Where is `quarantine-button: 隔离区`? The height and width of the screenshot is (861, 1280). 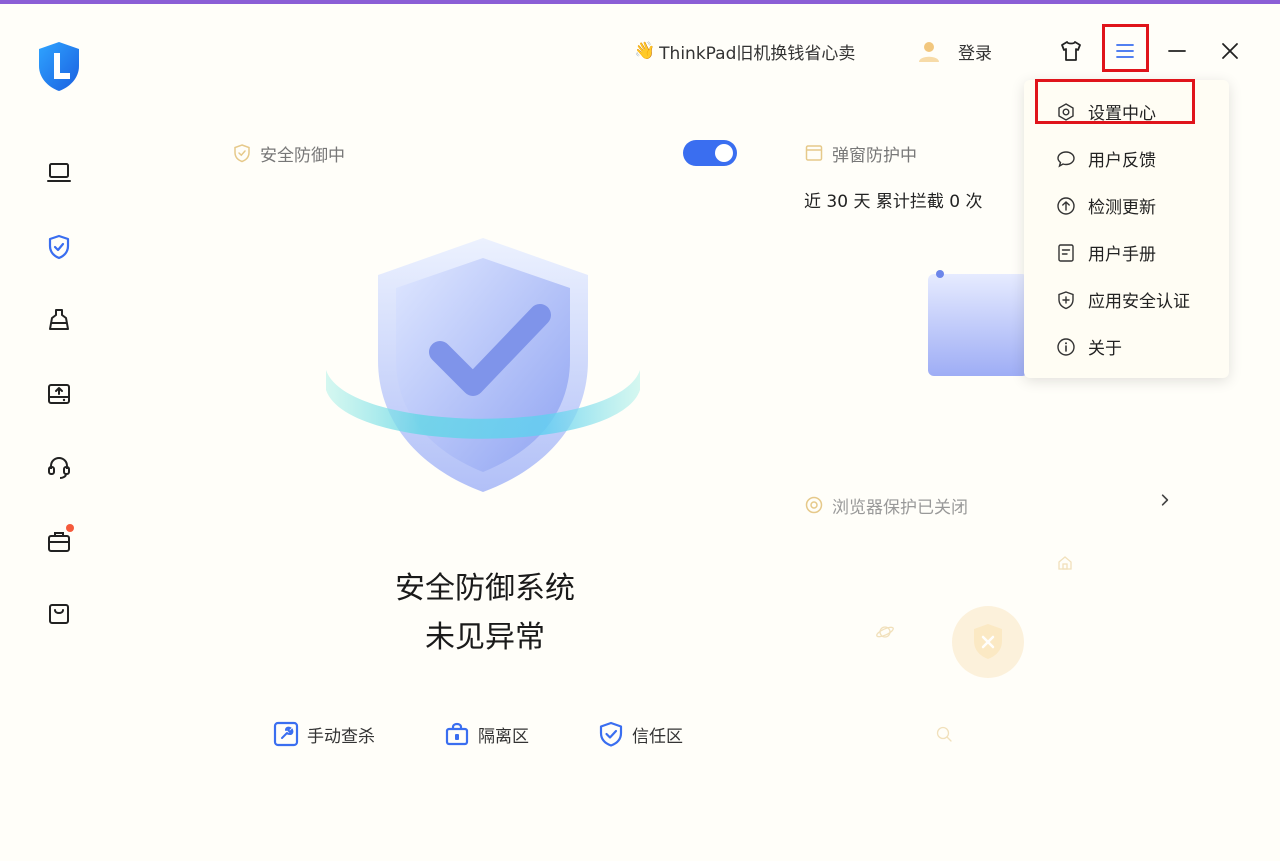
quarantine-button: 隔离区 is located at coordinates (486, 734).